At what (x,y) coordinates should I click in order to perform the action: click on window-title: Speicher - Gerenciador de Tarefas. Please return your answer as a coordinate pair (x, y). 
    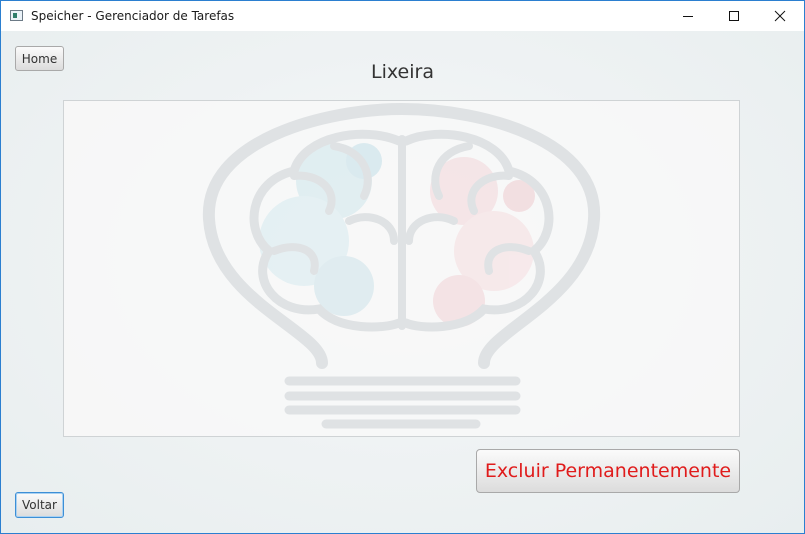
    Looking at the image, I should click on (133, 16).